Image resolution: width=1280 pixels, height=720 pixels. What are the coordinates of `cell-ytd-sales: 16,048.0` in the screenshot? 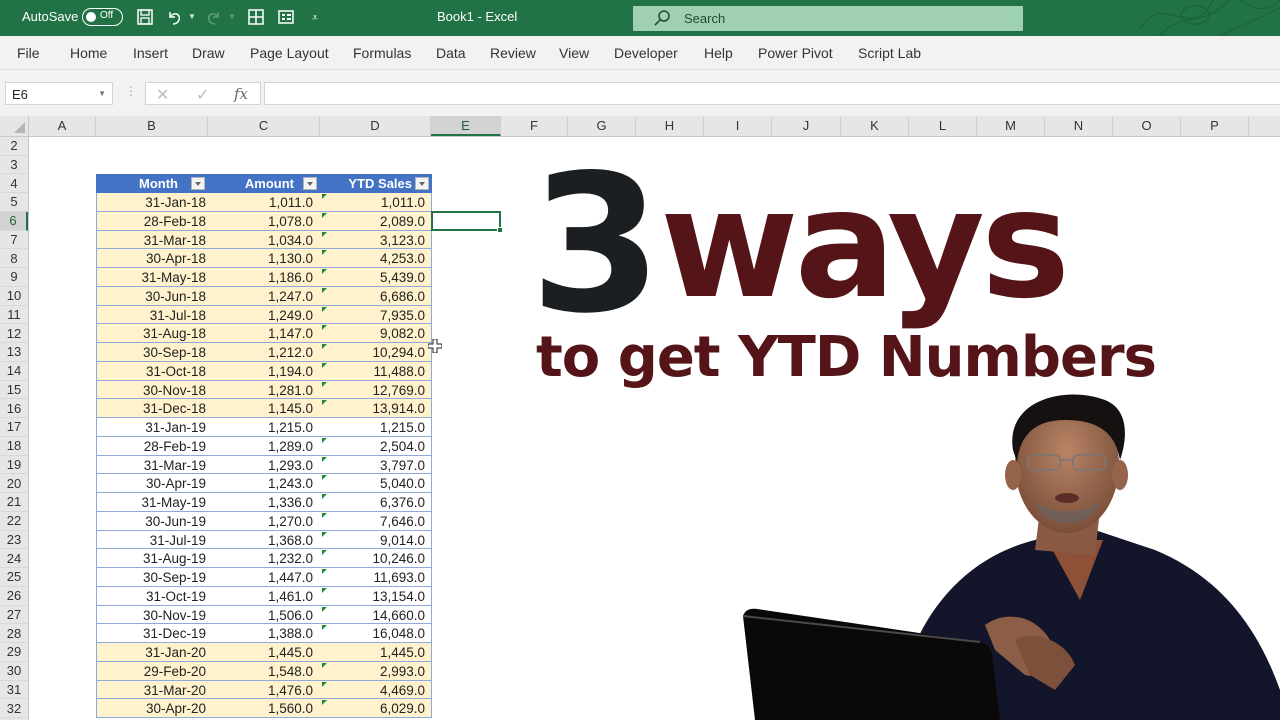 It's located at (373, 633).